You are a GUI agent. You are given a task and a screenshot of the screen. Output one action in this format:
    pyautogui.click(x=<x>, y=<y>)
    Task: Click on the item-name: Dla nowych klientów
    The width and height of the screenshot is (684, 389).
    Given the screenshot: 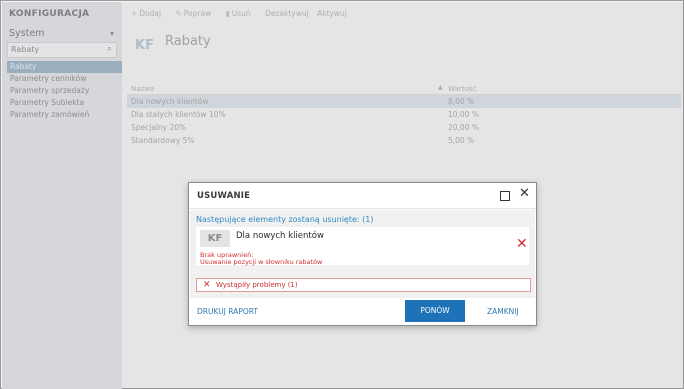 What is the action you would take?
    pyautogui.click(x=280, y=236)
    